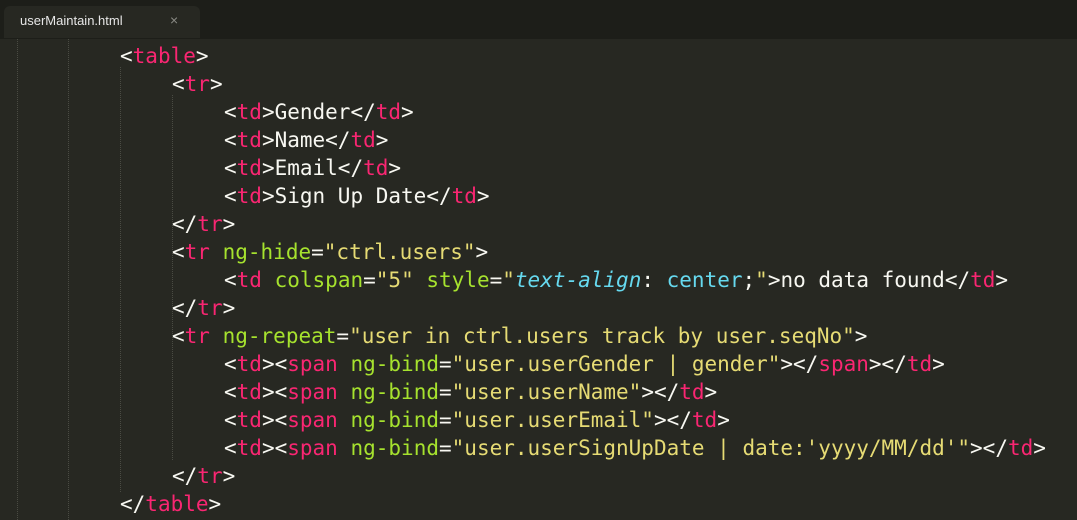 The image size is (1077, 520). I want to click on code-token: table, so click(177, 504).